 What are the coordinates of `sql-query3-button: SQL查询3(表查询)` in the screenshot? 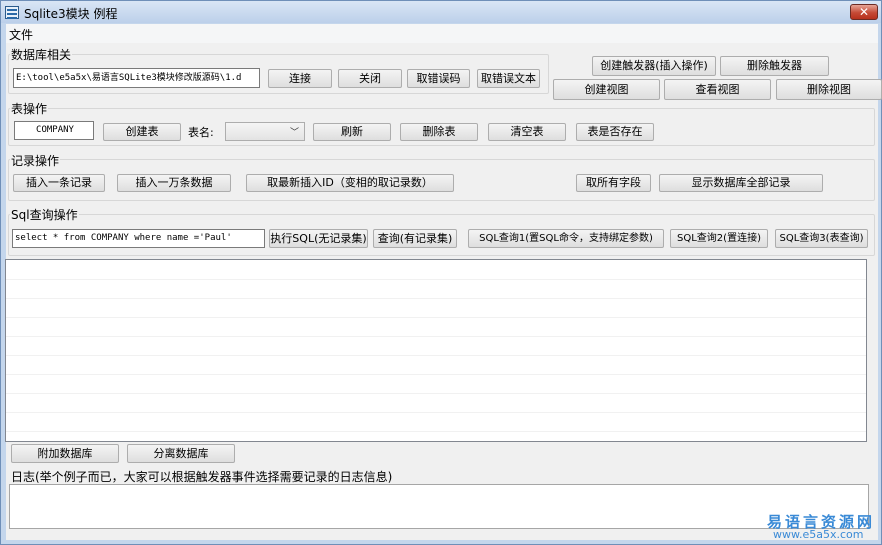 It's located at (821, 238).